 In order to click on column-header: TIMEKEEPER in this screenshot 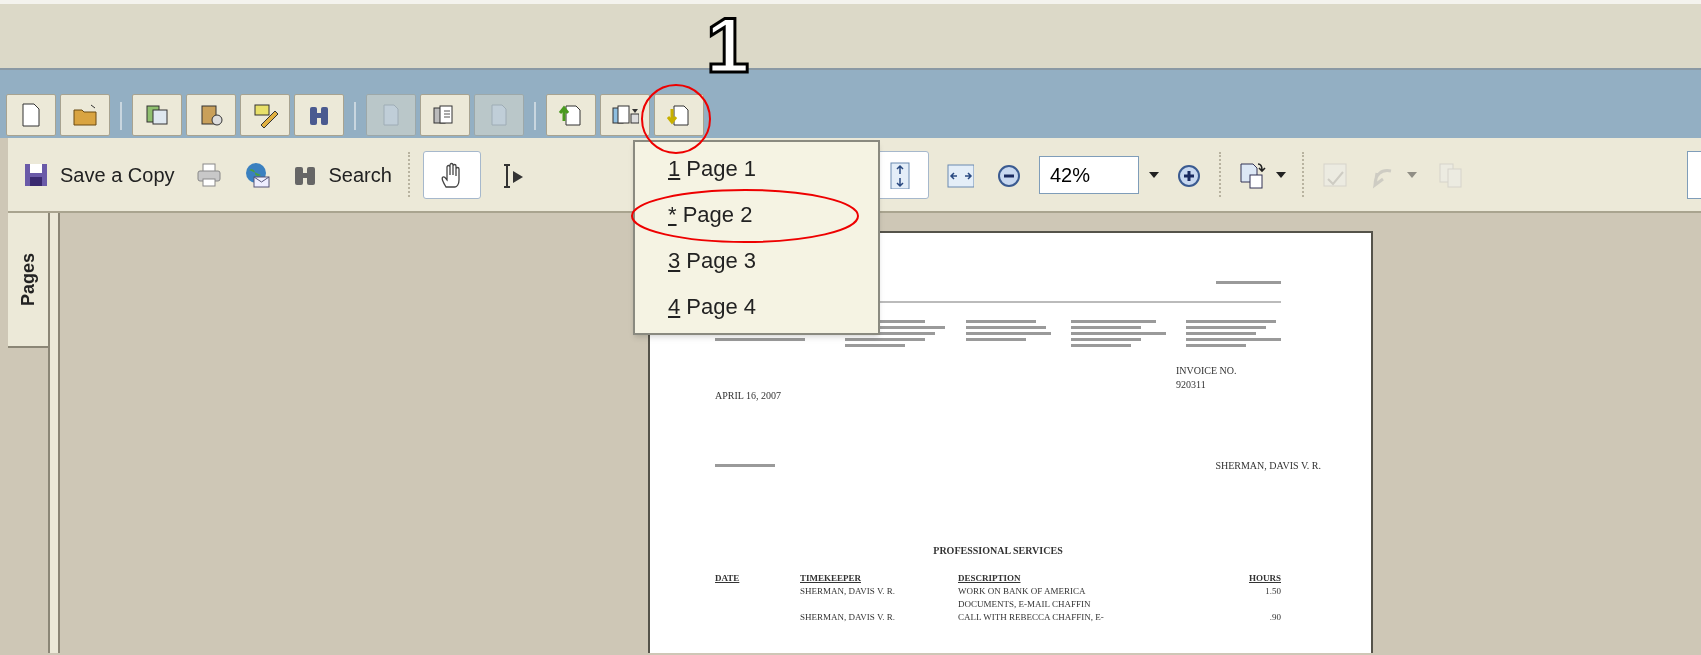, I will do `click(831, 578)`.